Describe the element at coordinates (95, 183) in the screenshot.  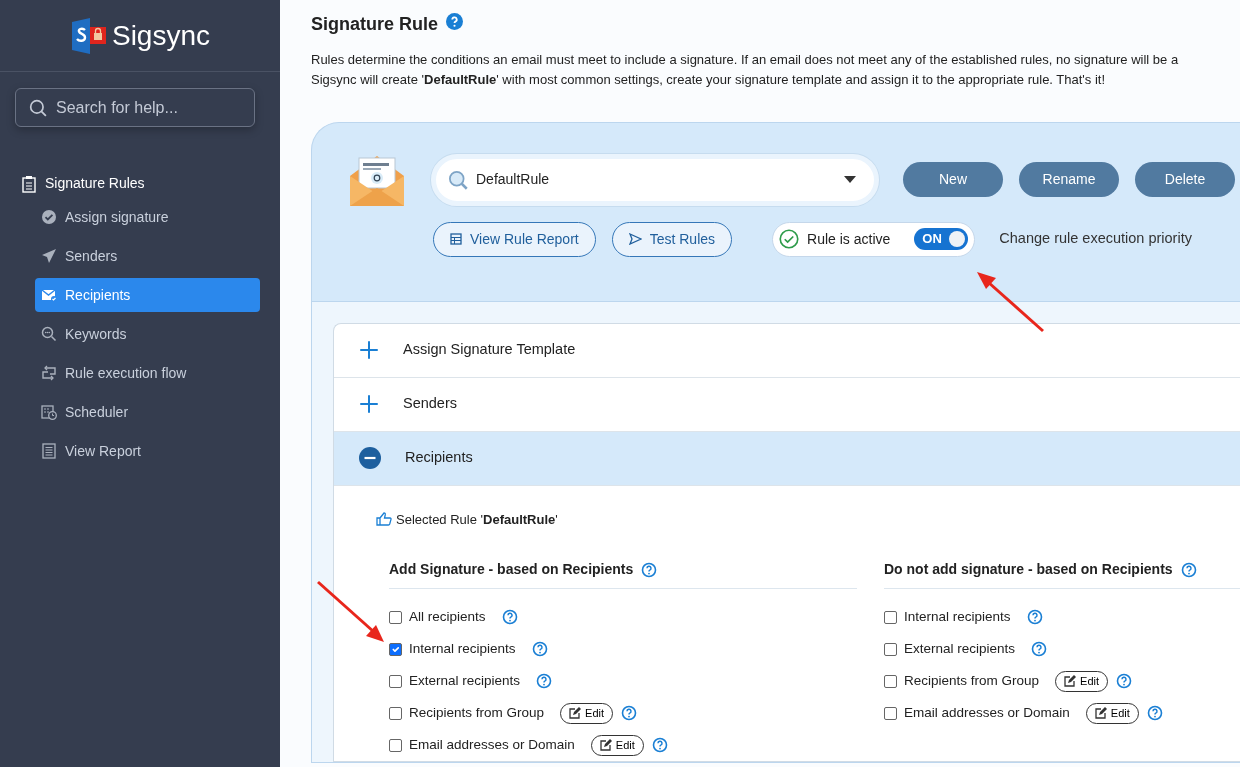
I see `section-heading: Signature Rules` at that location.